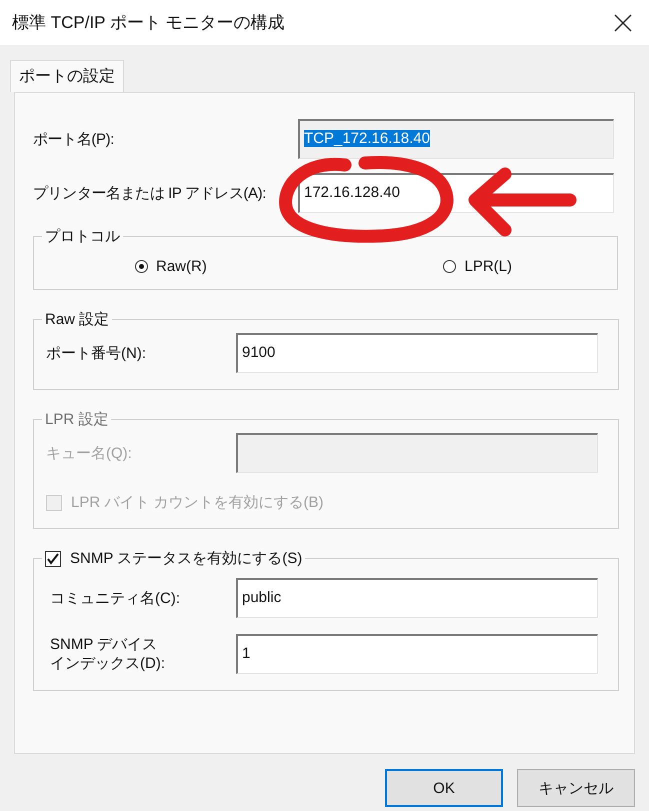 This screenshot has height=811, width=649. What do you see at coordinates (173, 558) in the screenshot?
I see `checkbox-option: SNMP ステータスを有効にする(S)` at bounding box center [173, 558].